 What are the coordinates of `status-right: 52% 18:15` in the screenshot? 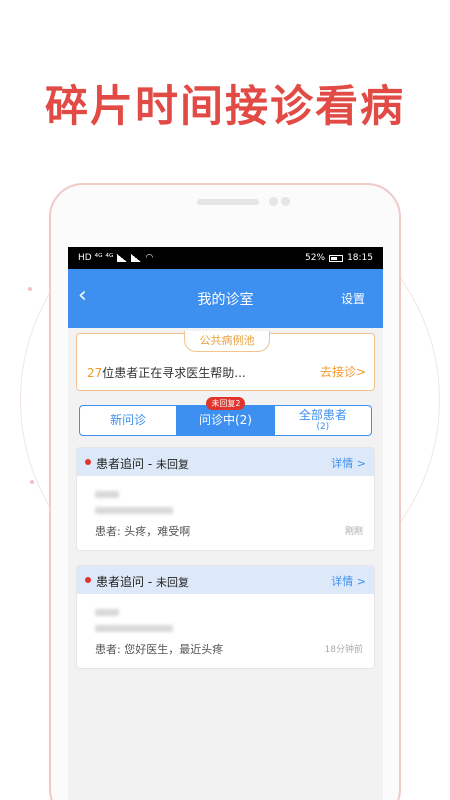 It's located at (339, 258).